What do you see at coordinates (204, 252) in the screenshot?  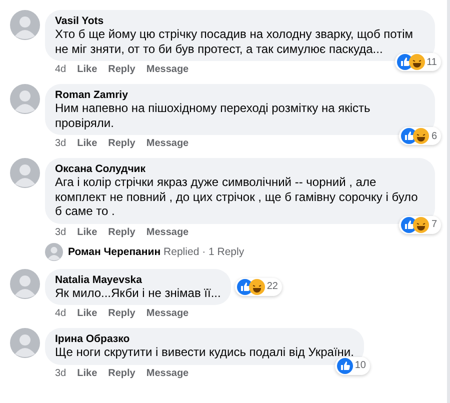 I see `replies-link: Replied · 1 Reply` at bounding box center [204, 252].